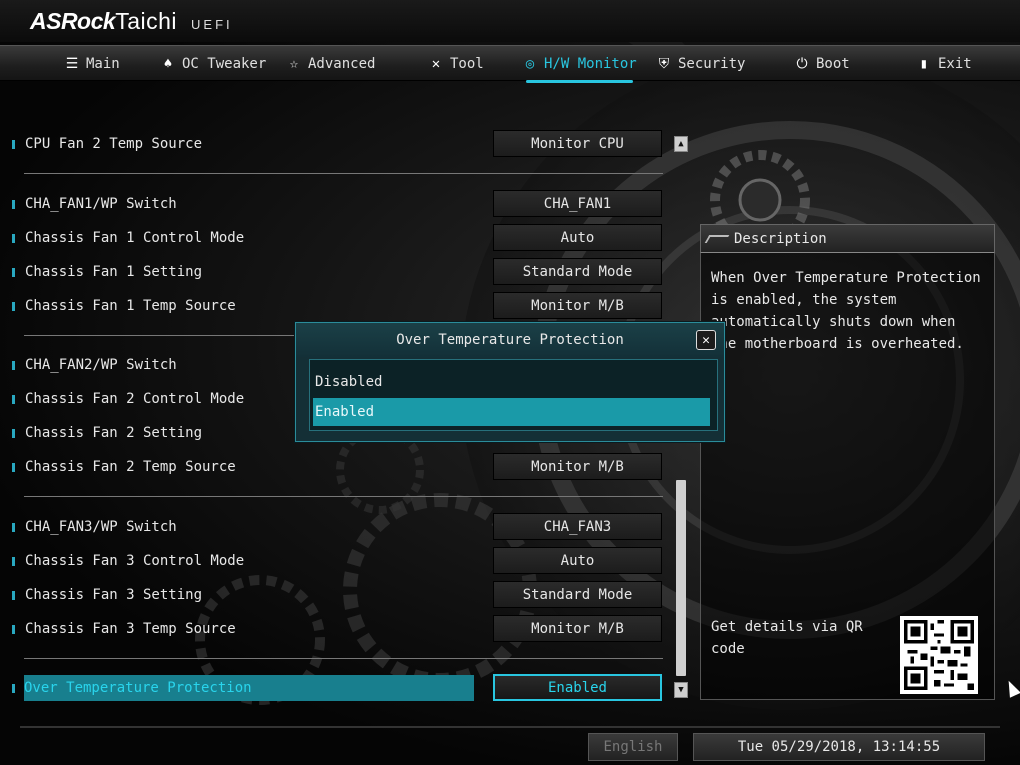 The image size is (1020, 765). Describe the element at coordinates (787, 638) in the screenshot. I see `qr-label: Get details via QR code` at that location.